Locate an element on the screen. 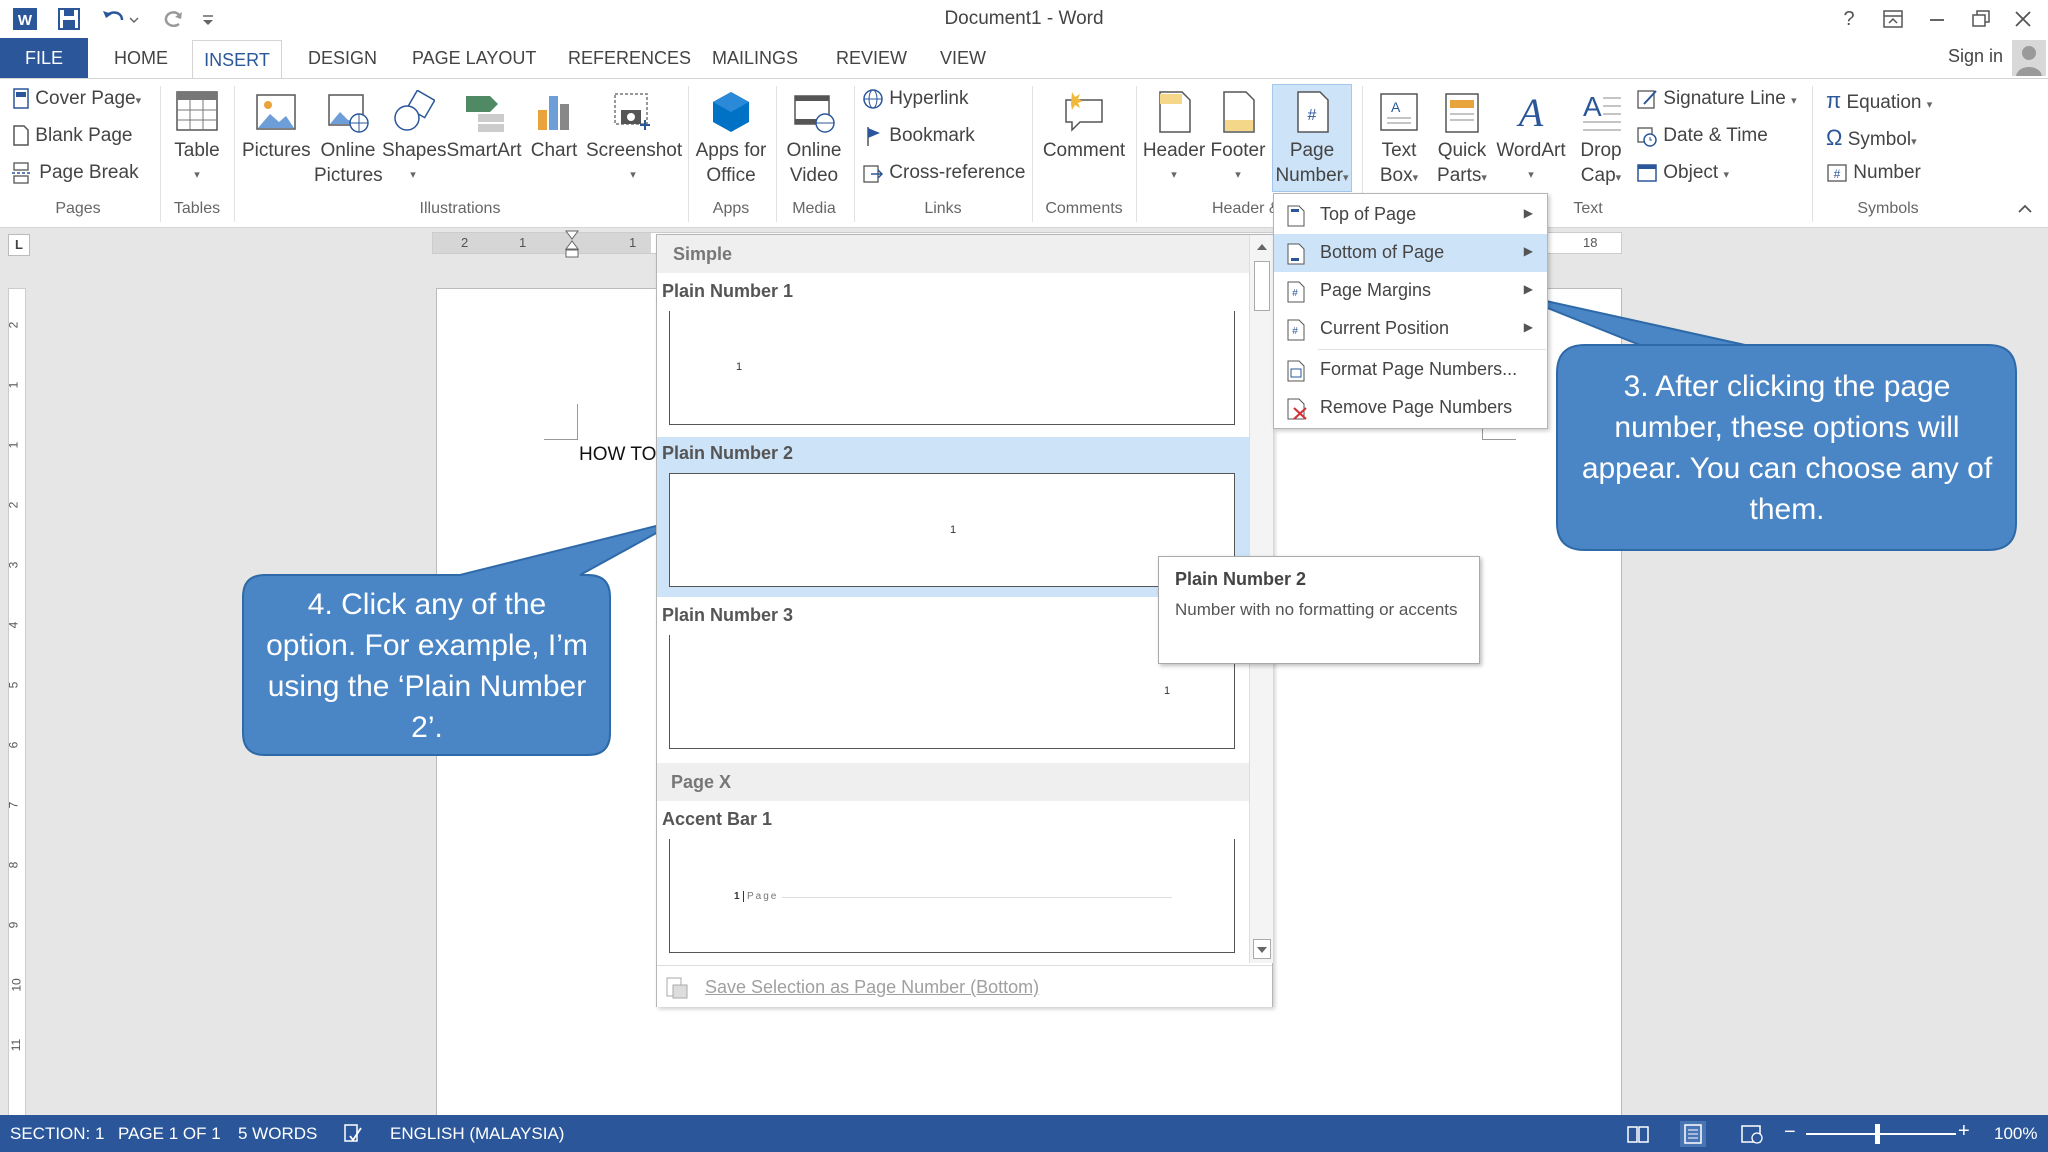 This screenshot has height=1152, width=2048. scroll-thumb is located at coordinates (1262, 286).